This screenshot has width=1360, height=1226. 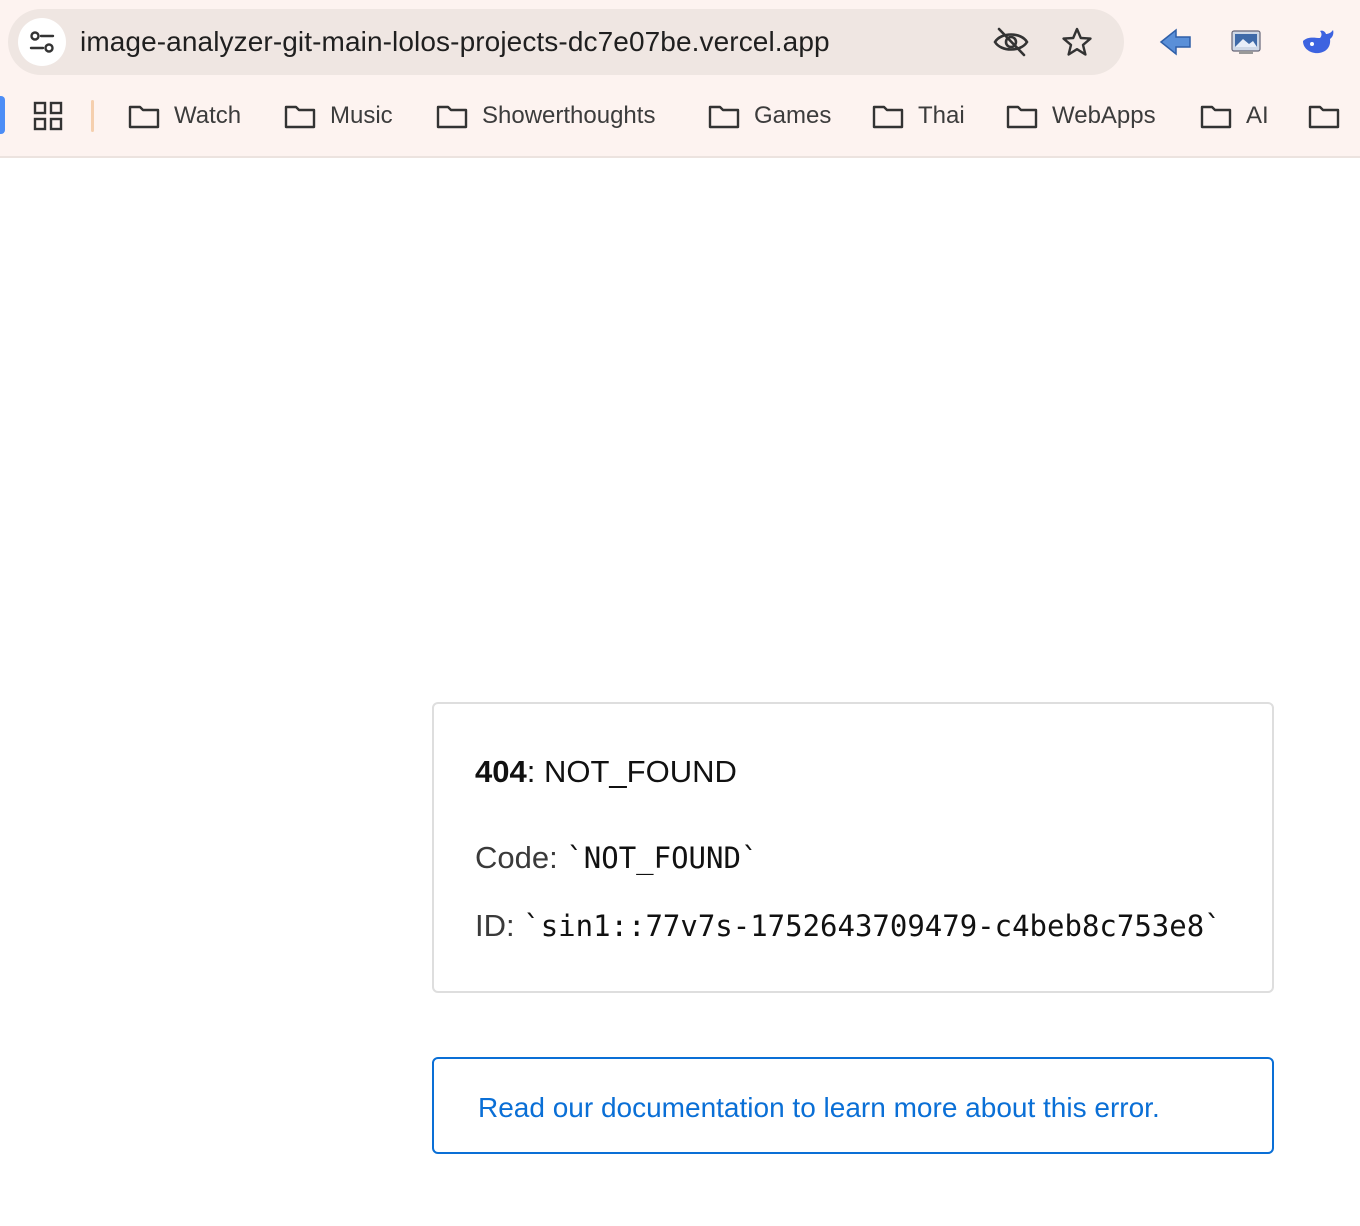 I want to click on error-id-label: ID:, so click(x=499, y=925).